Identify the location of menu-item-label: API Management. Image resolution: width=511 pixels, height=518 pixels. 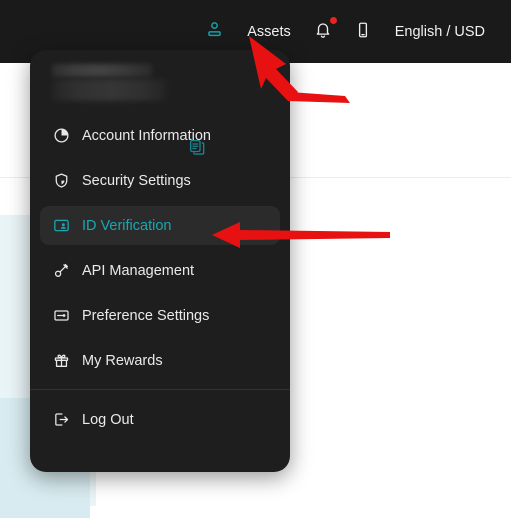
(138, 270).